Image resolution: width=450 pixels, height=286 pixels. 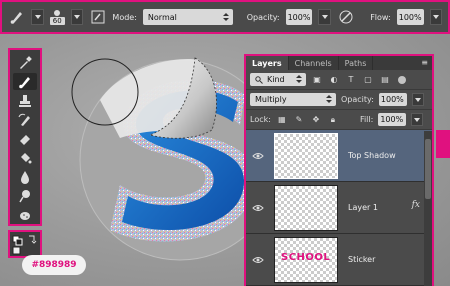 What do you see at coordinates (263, 17) in the screenshot?
I see `opacity-label: Opacity:` at bounding box center [263, 17].